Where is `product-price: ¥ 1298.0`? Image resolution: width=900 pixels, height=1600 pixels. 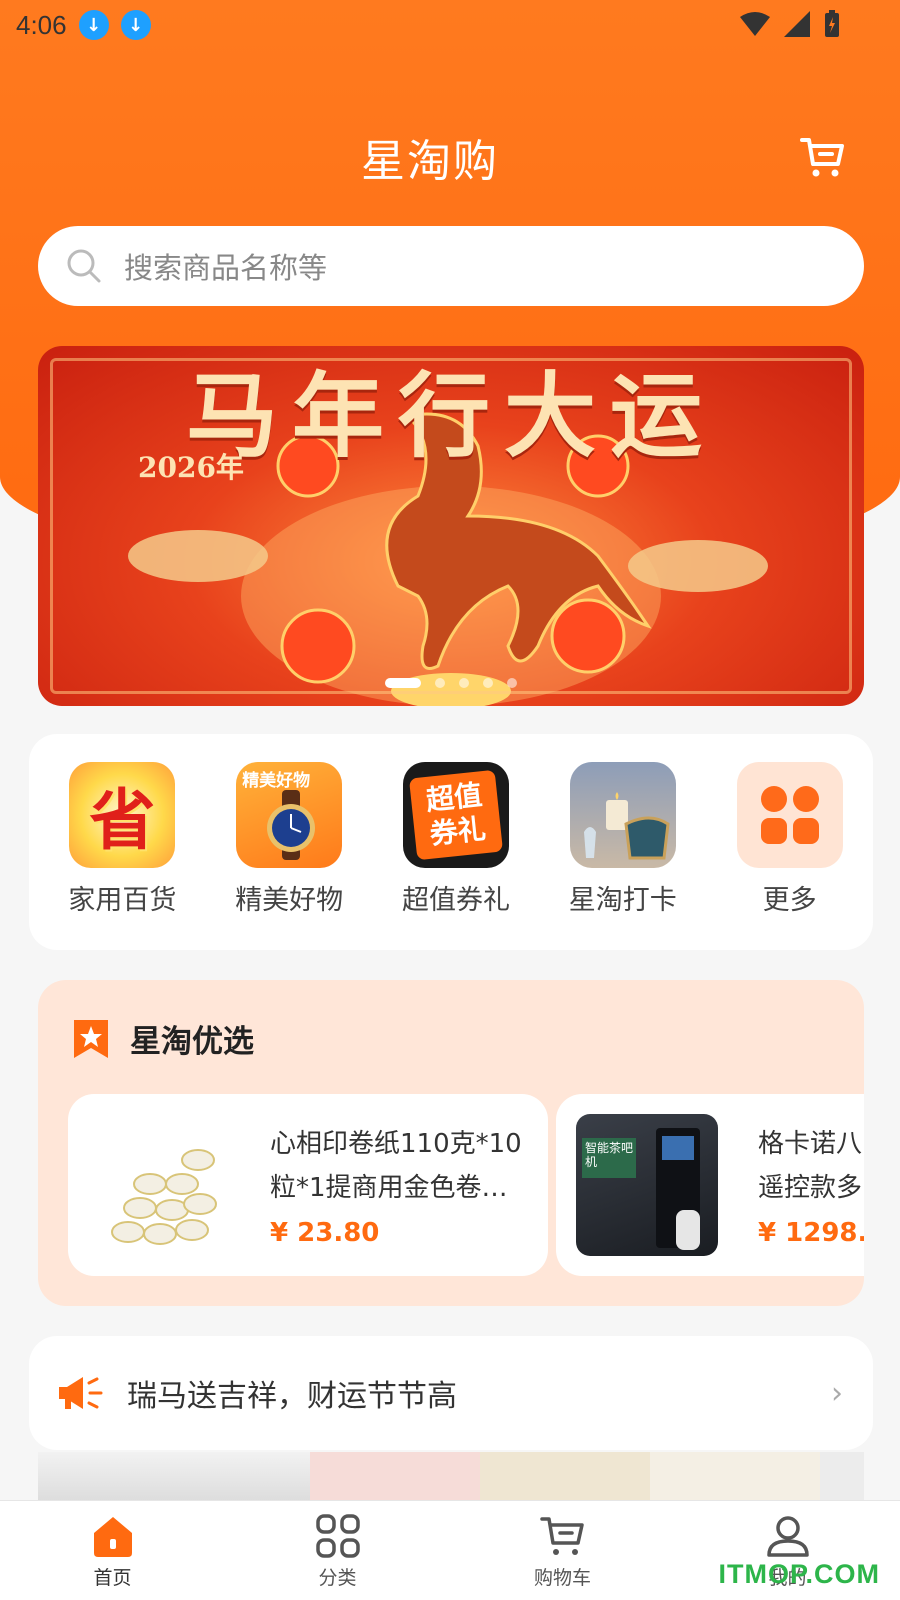
product-price: ¥ 1298.0 is located at coordinates (811, 1233).